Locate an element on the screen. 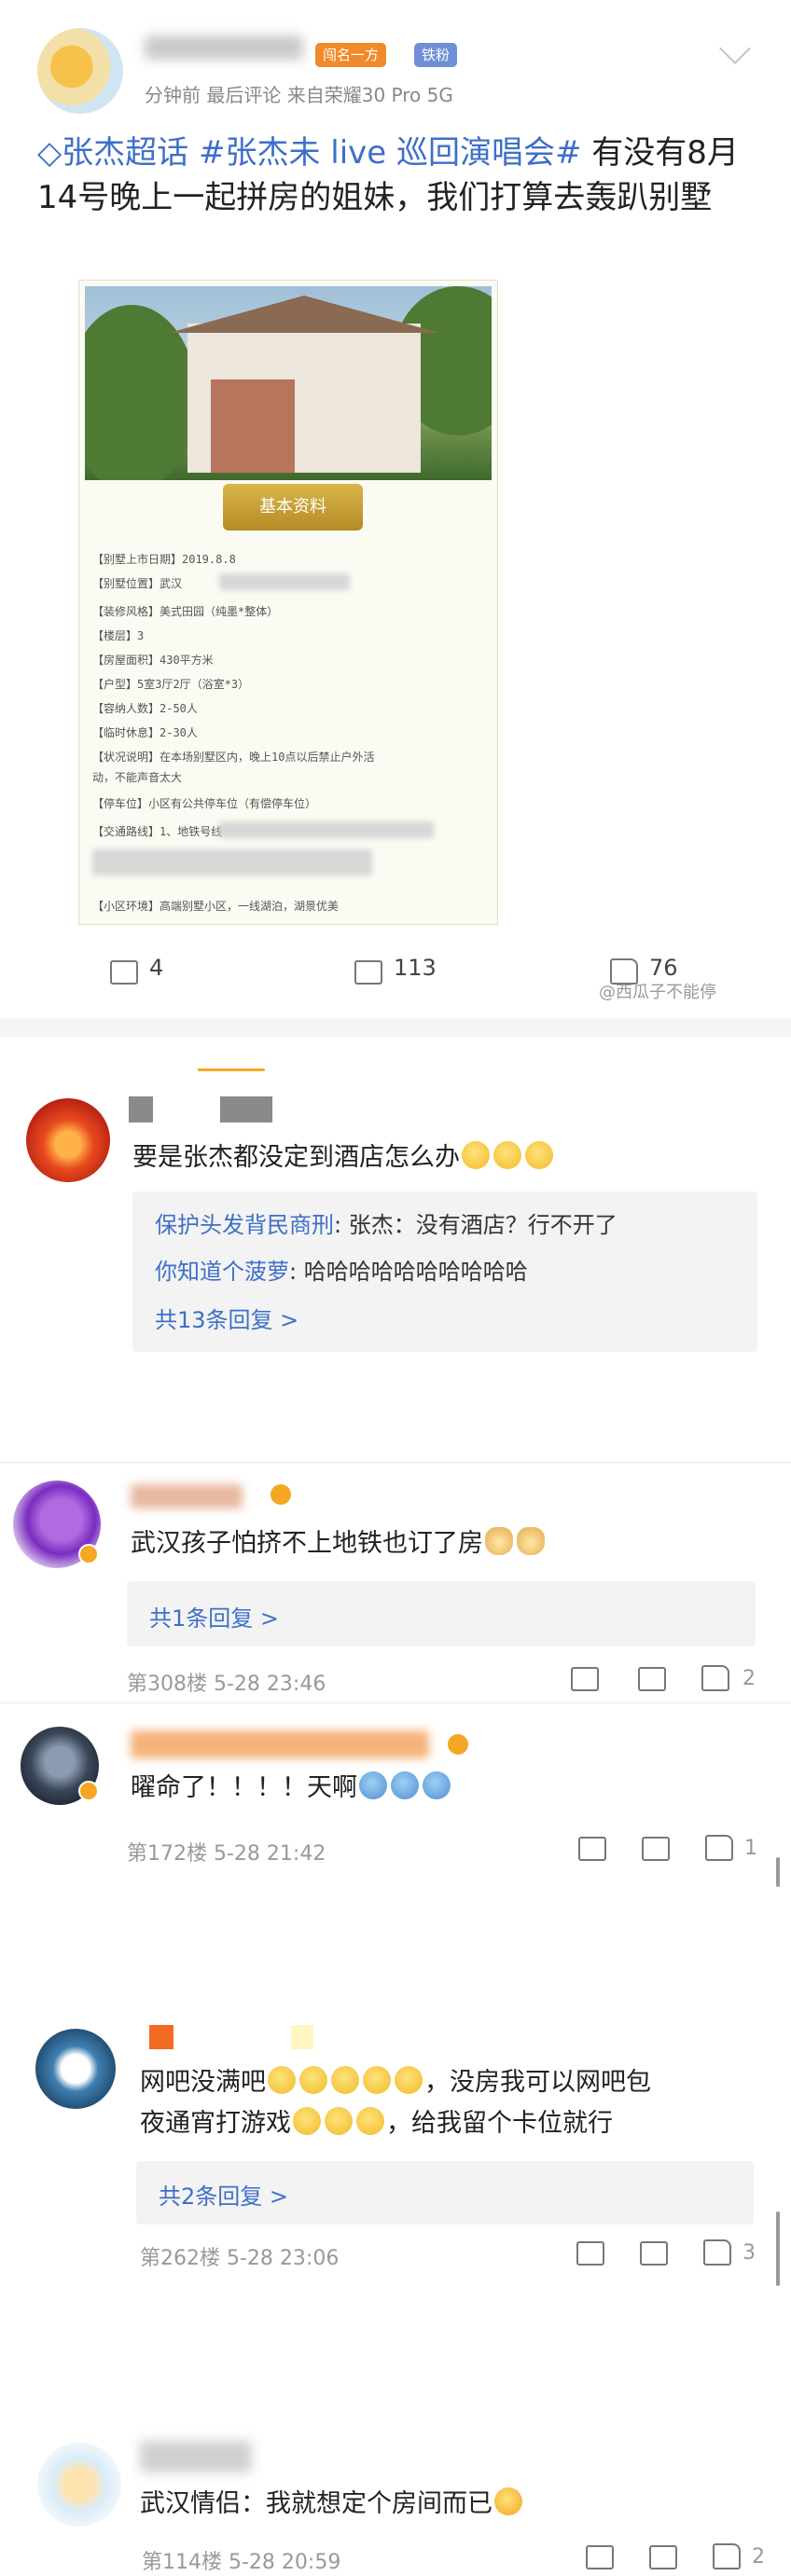 This screenshot has height=2576, width=791. reply-preview-box: 共1条回复 > is located at coordinates (441, 1614).